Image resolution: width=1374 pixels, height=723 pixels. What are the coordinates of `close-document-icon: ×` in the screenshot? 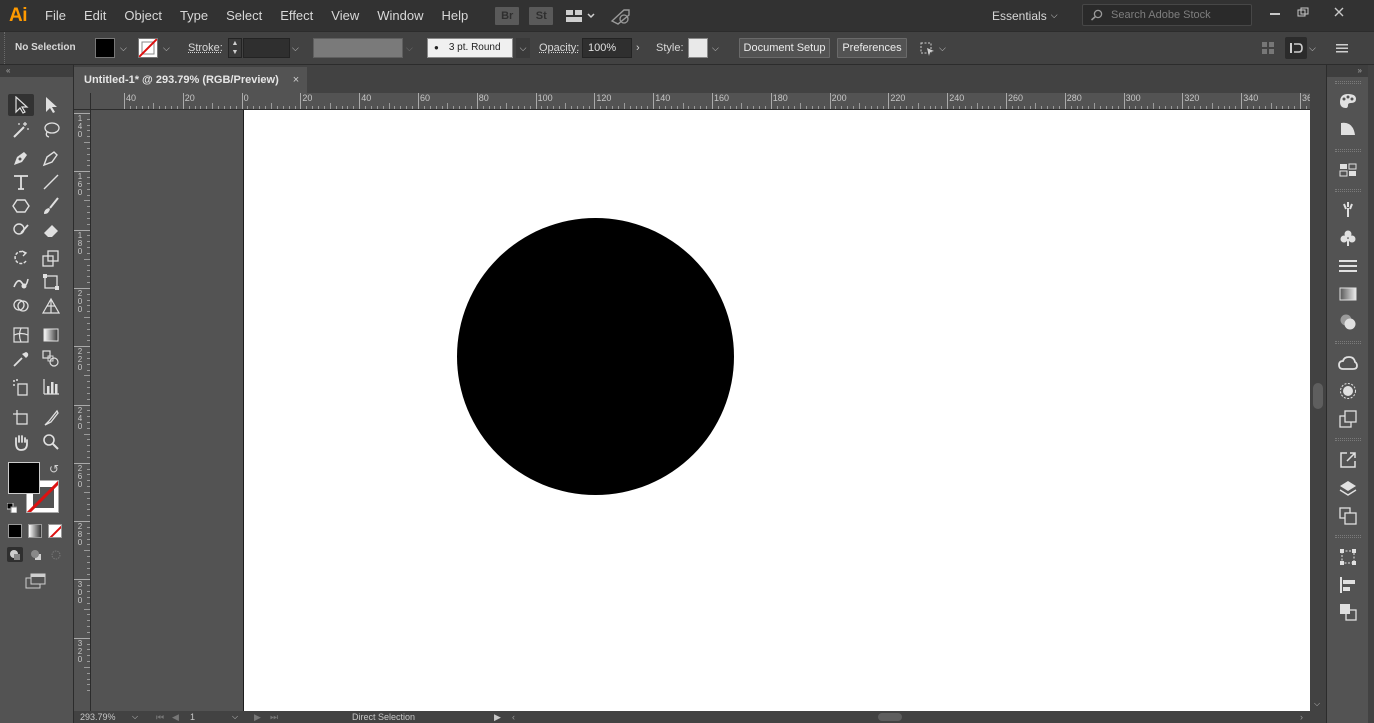 It's located at (296, 80).